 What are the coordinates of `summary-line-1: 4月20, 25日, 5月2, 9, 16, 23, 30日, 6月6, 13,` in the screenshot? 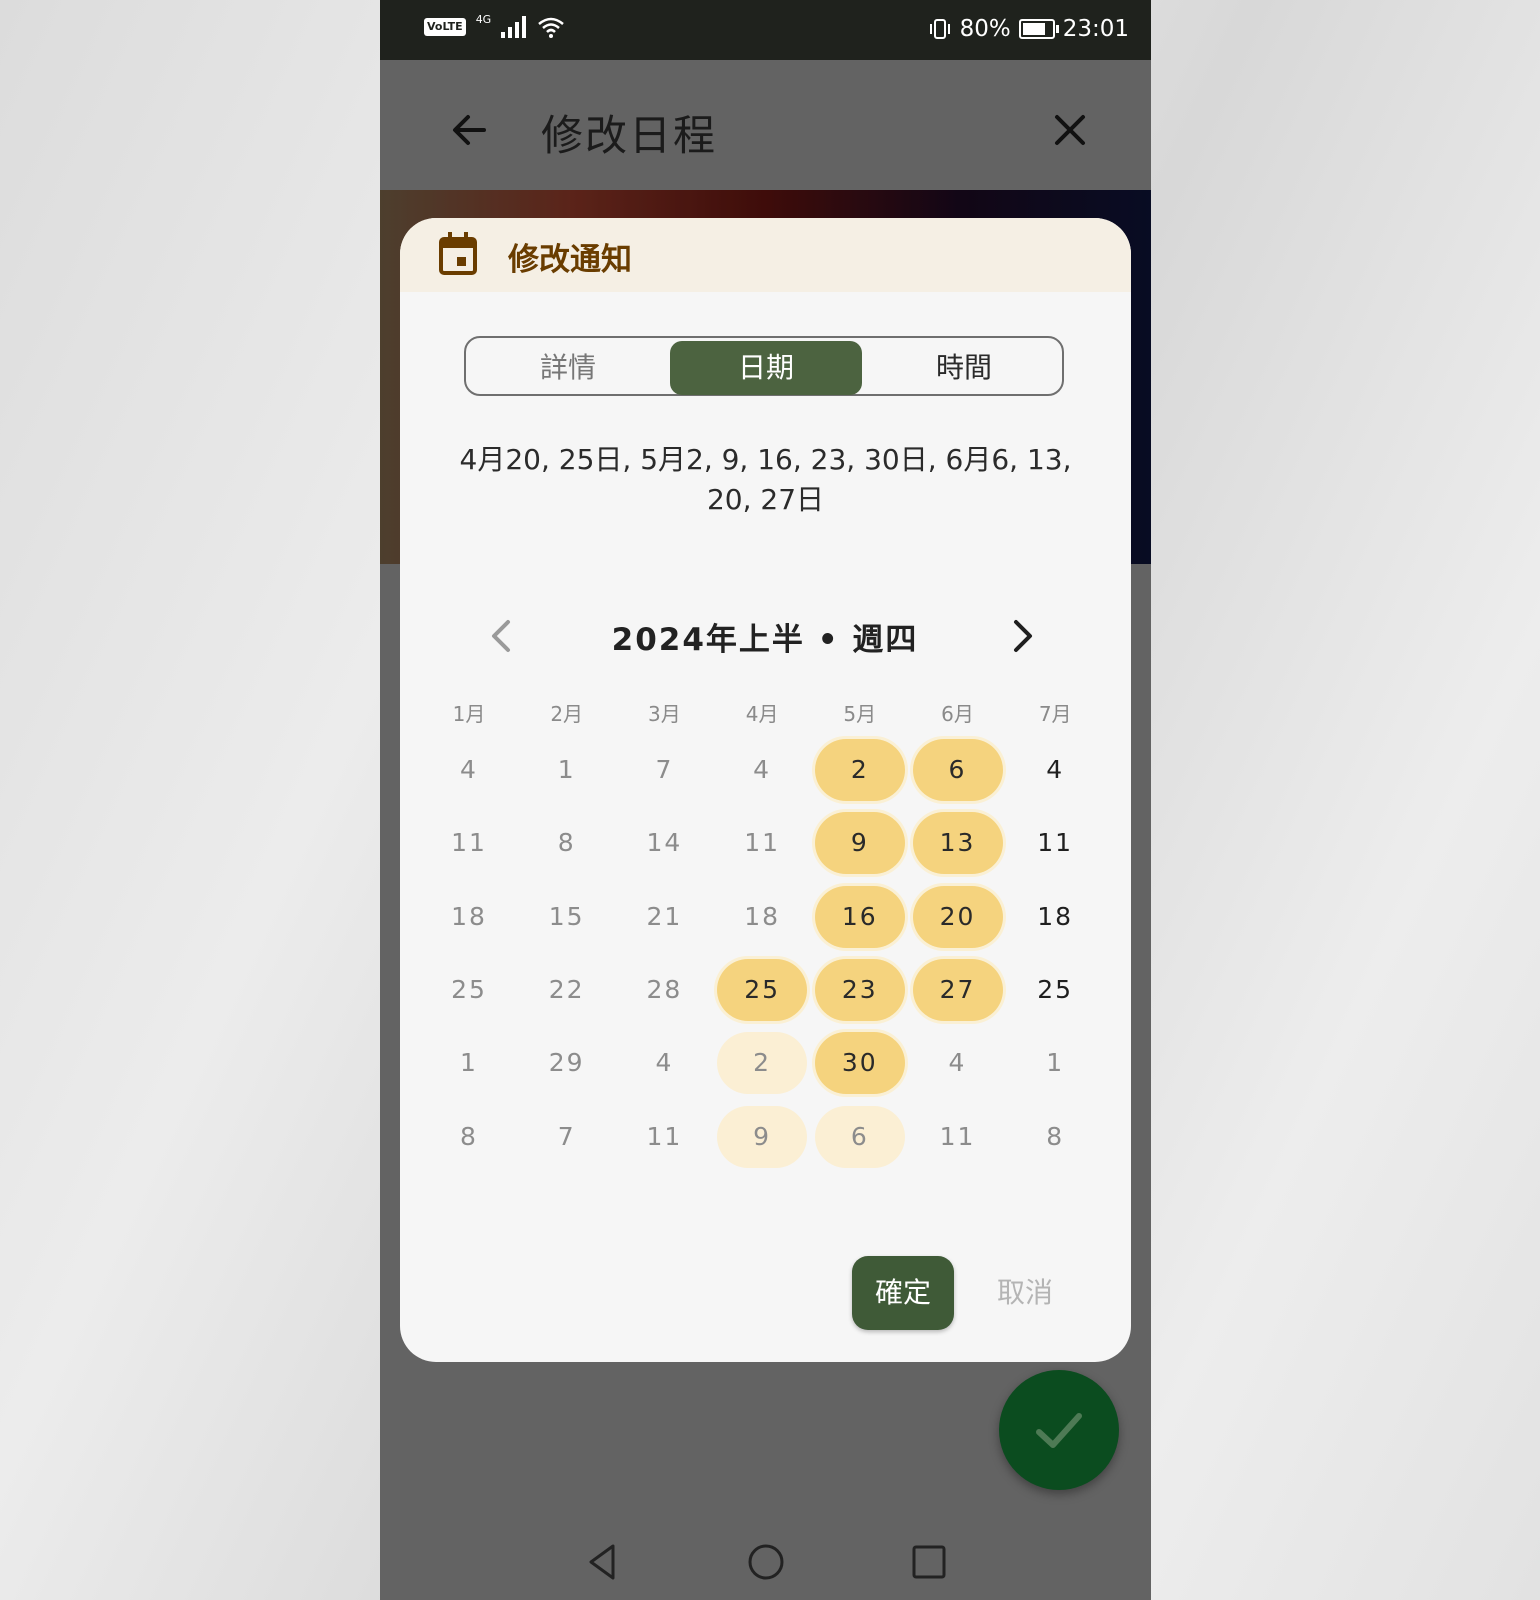 It's located at (765, 459).